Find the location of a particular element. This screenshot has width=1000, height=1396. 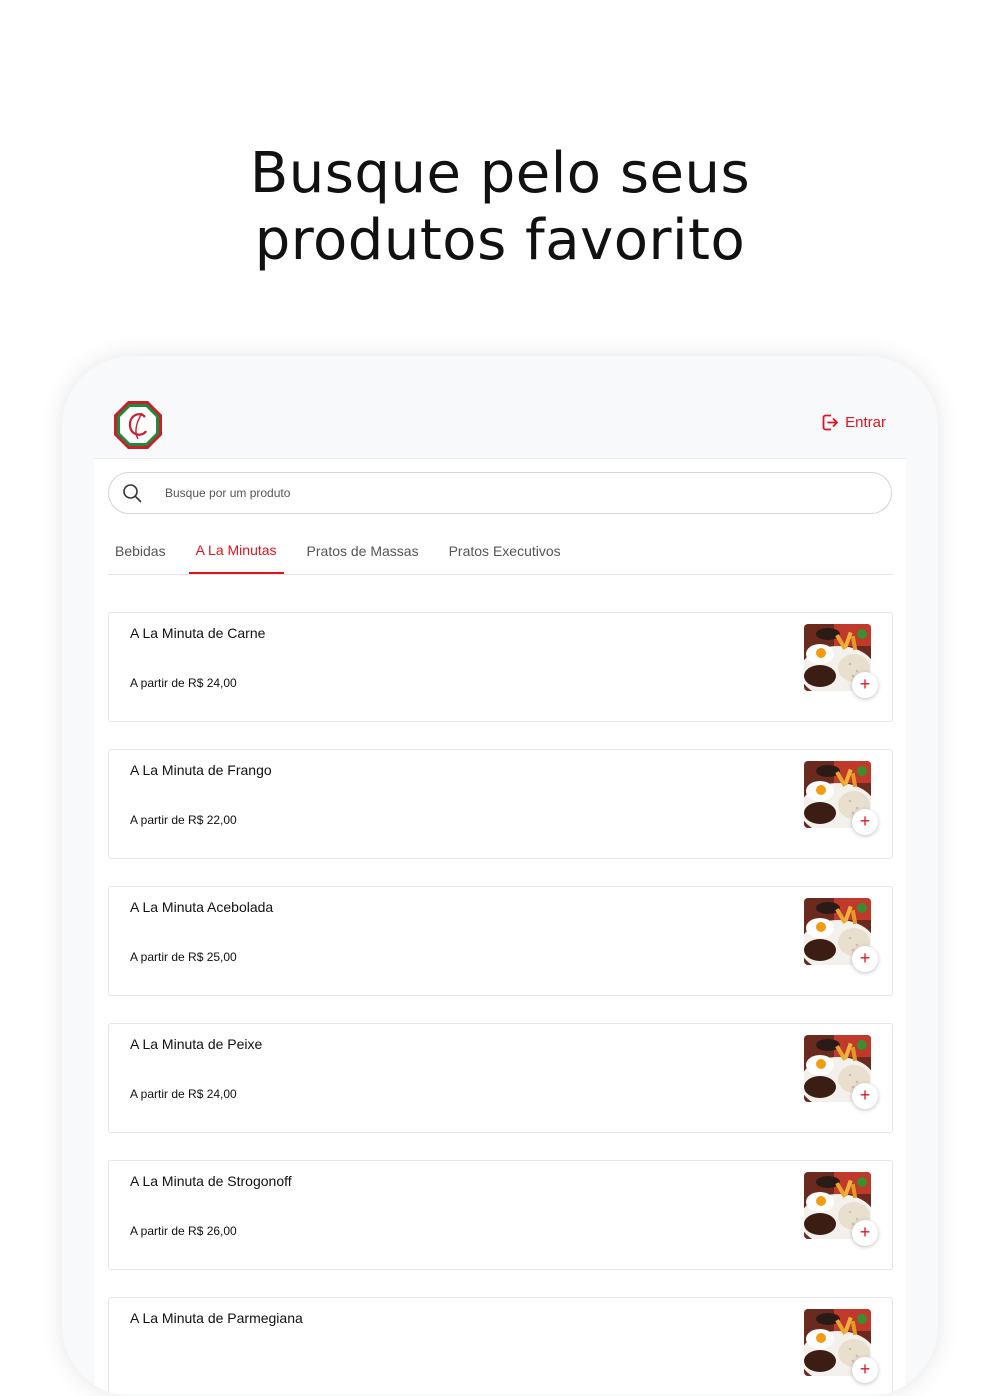

headline-line-2: produtos favorito is located at coordinates (500, 240).